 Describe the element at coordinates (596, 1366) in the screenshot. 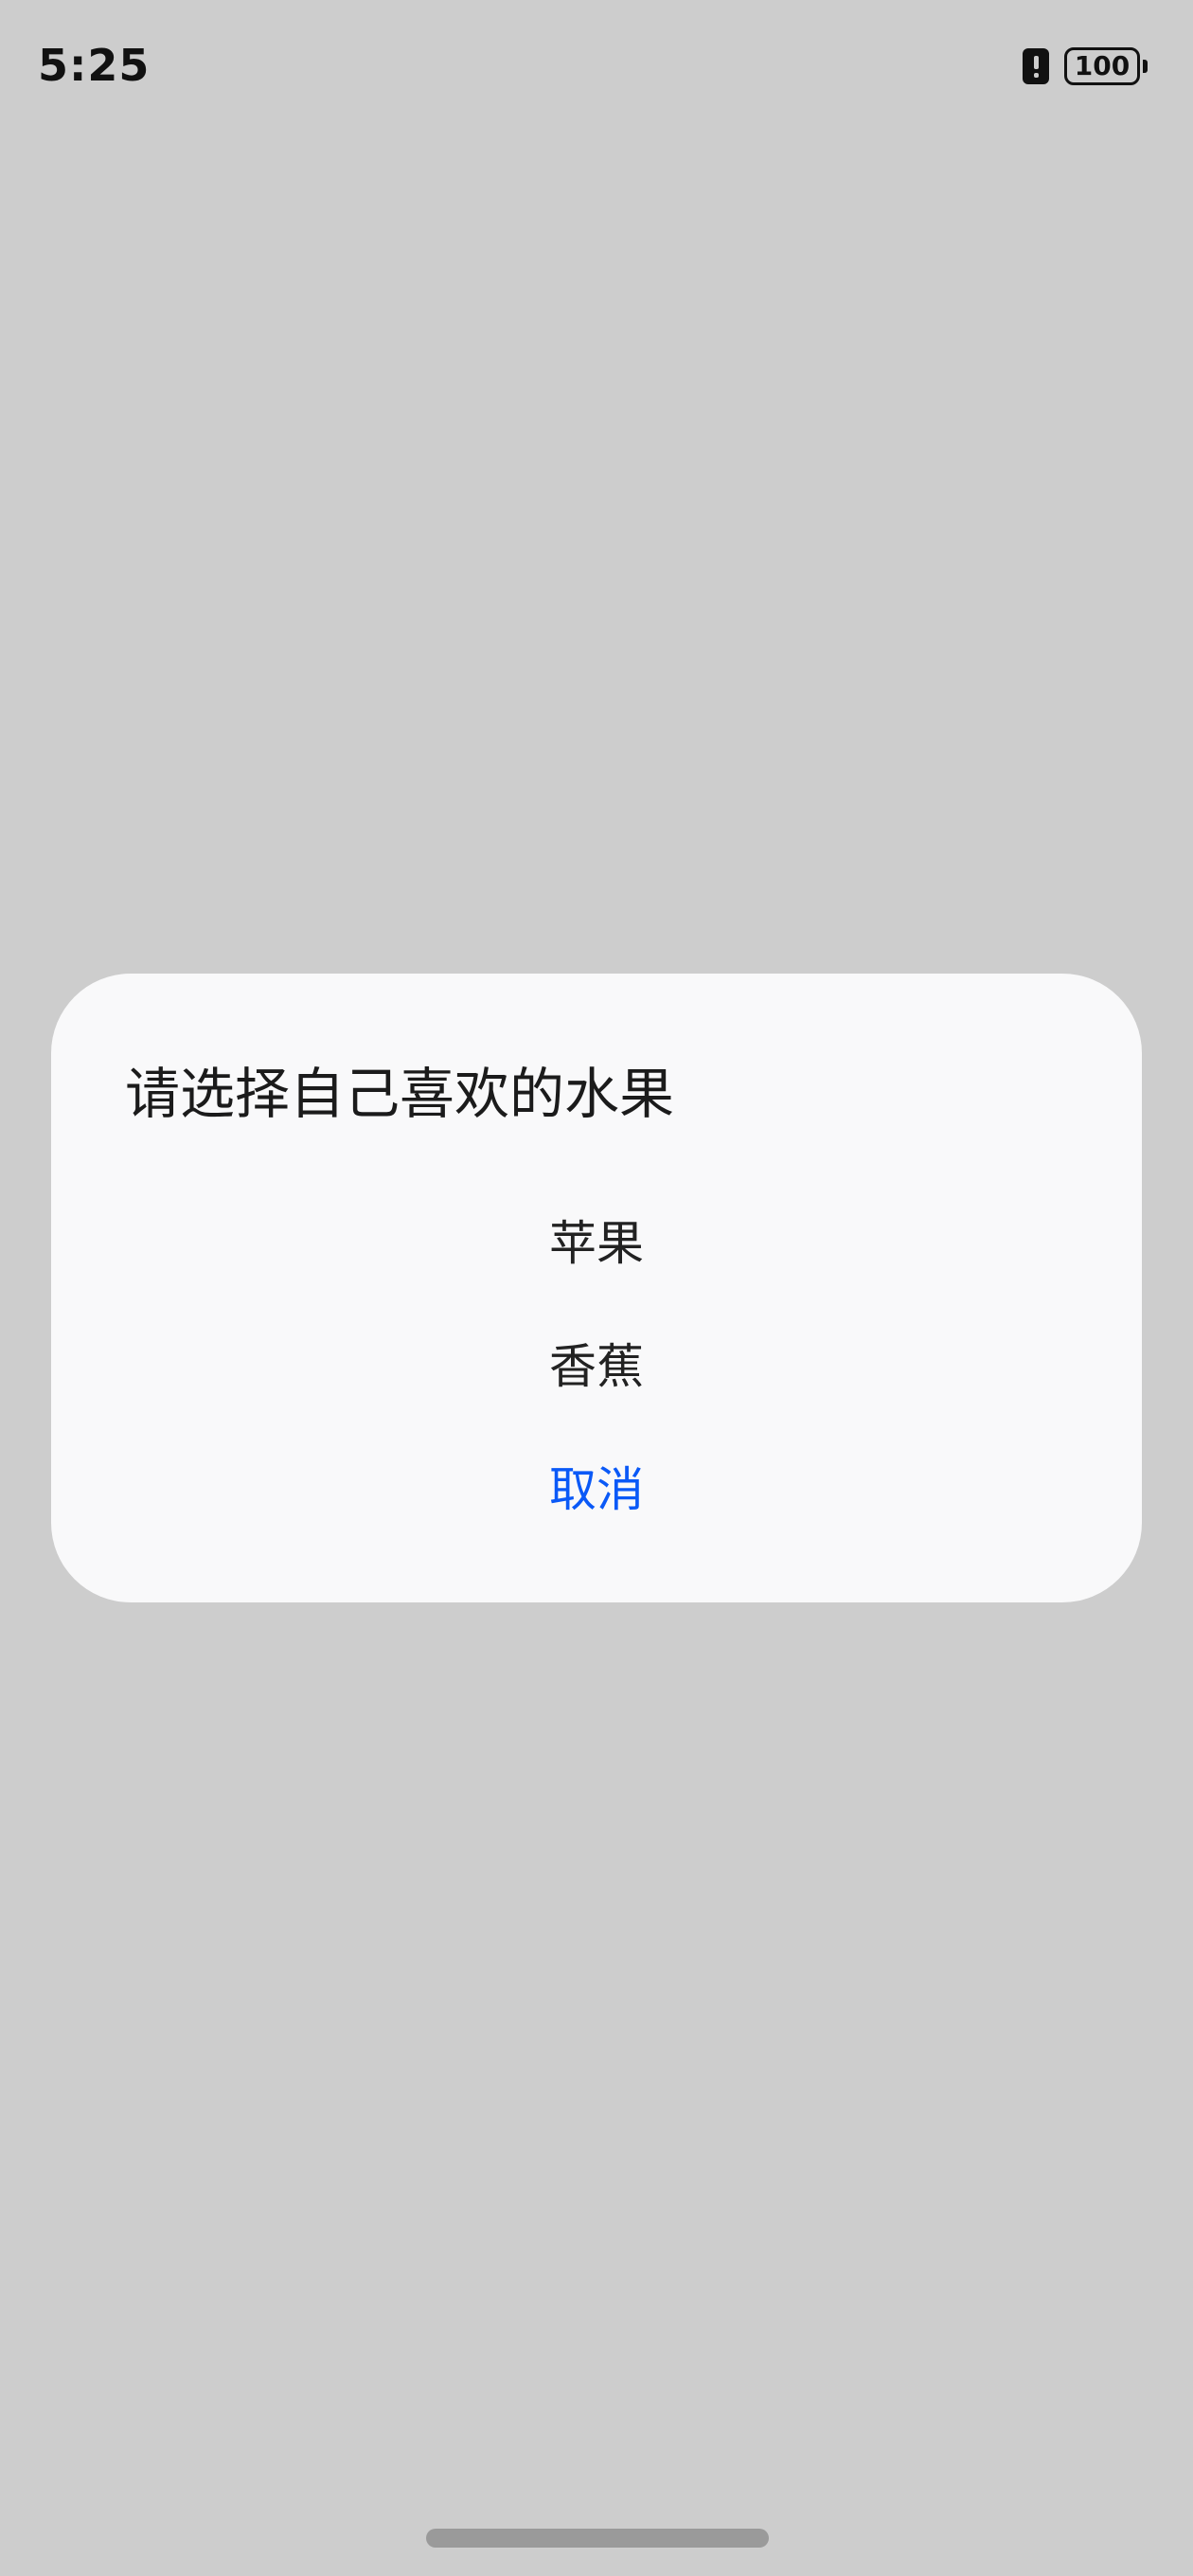

I see `option-banana: 香蕉` at that location.